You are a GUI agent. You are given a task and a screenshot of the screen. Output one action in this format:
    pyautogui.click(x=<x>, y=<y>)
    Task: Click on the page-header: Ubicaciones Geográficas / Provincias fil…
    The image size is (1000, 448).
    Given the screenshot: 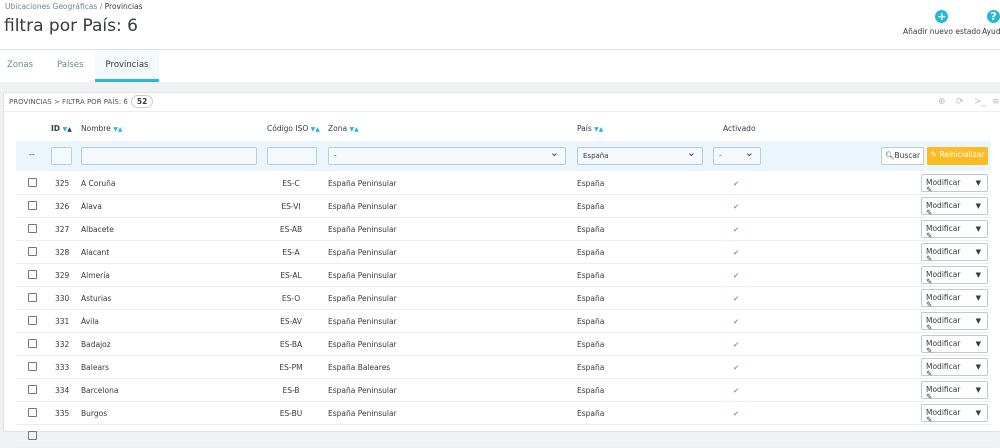 What is the action you would take?
    pyautogui.click(x=500, y=25)
    